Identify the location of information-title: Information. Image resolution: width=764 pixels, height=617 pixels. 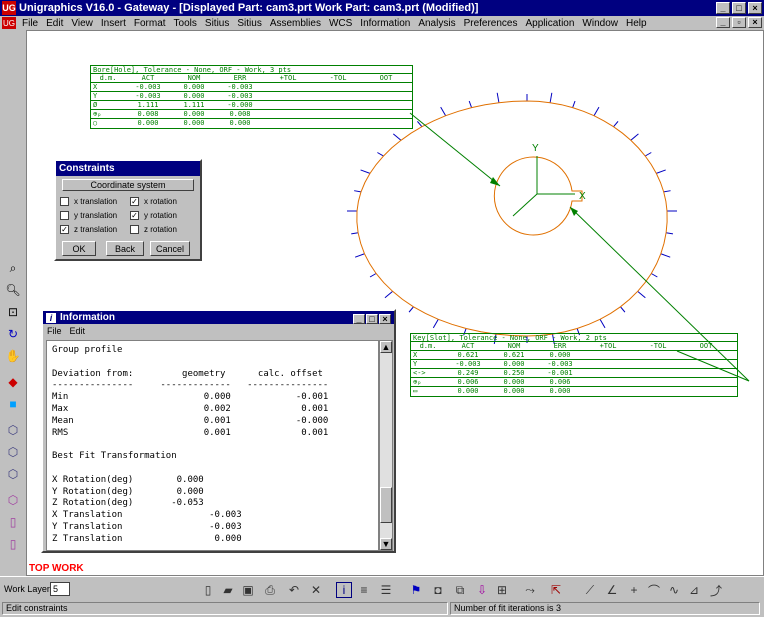
(87, 317).